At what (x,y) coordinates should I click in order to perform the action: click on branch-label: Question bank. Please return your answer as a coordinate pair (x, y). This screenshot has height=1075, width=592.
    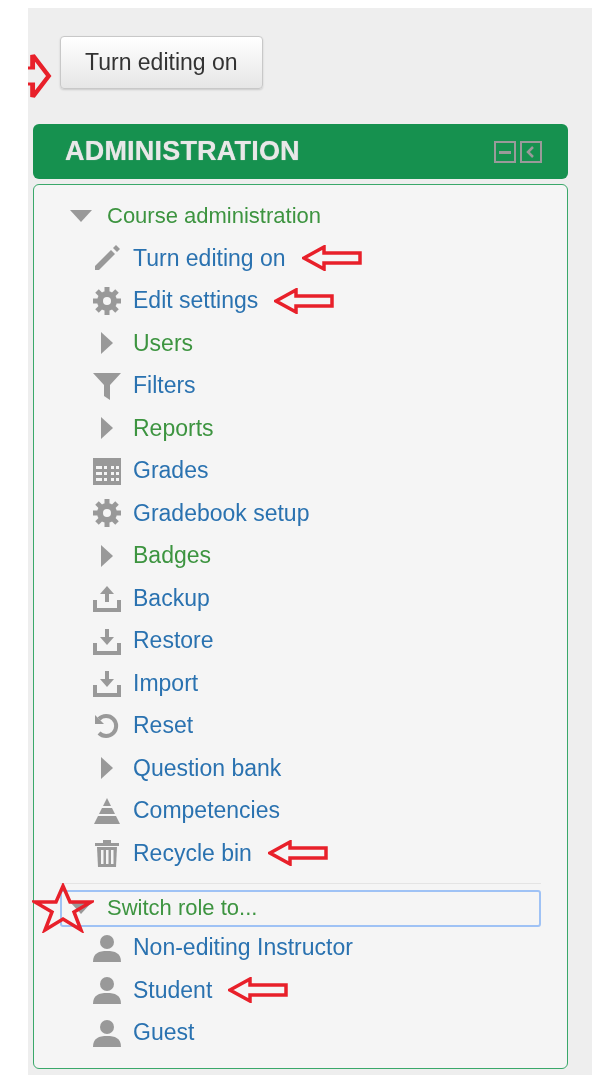
    Looking at the image, I should click on (207, 768).